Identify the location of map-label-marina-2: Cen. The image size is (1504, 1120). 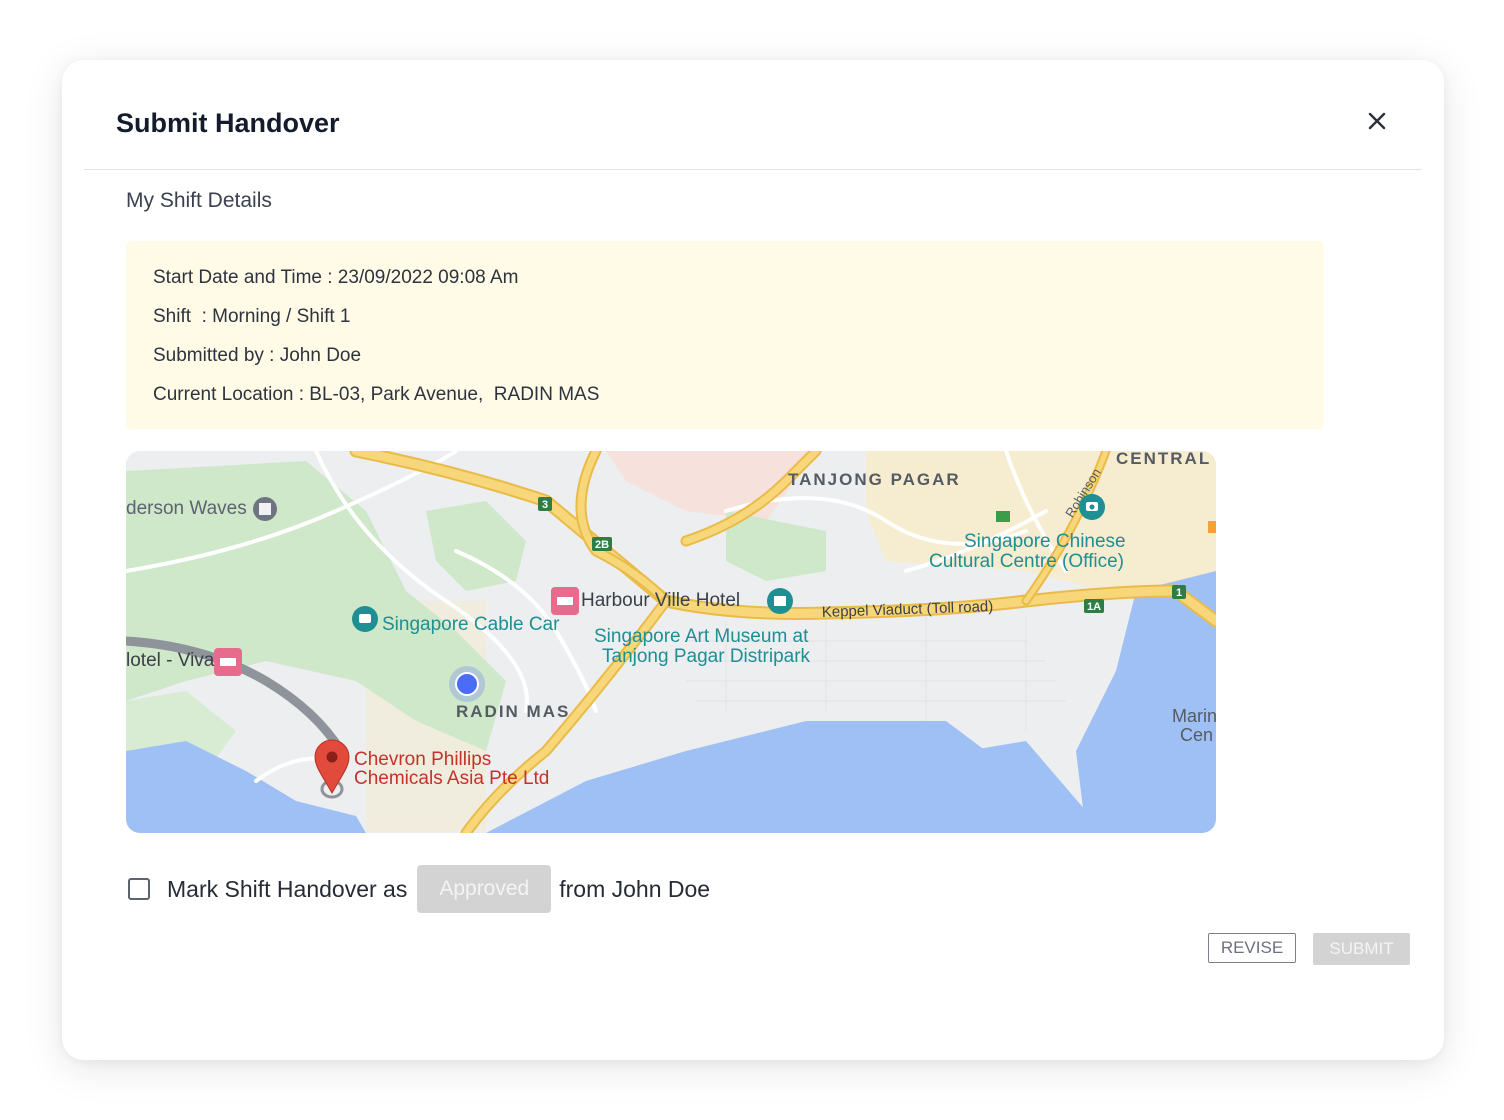
(1196, 735).